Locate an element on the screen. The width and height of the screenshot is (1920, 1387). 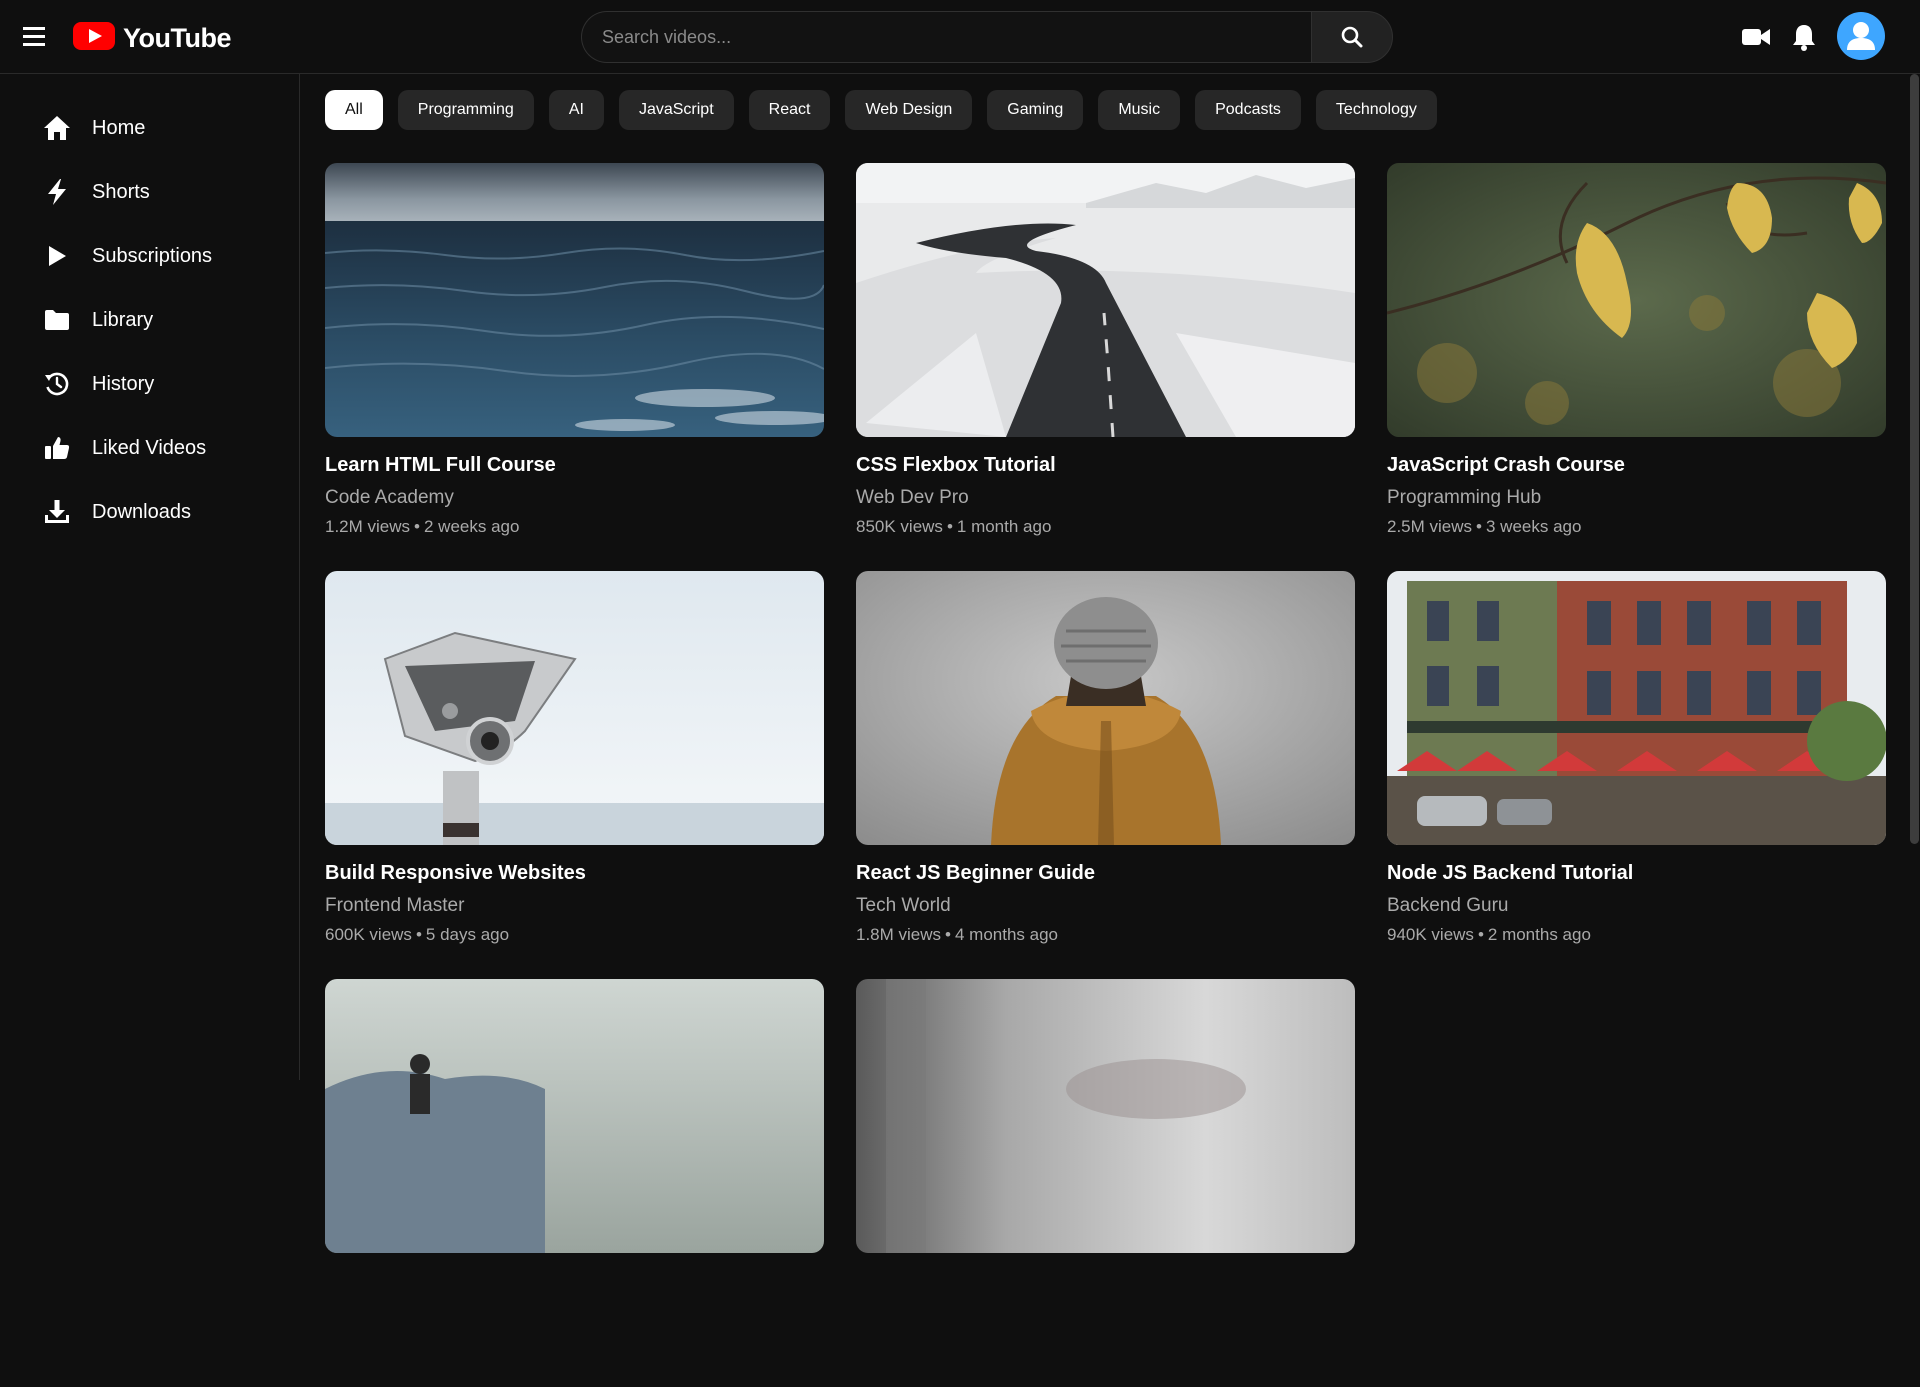
channel-name: Web Dev Pro is located at coordinates (1105, 498).